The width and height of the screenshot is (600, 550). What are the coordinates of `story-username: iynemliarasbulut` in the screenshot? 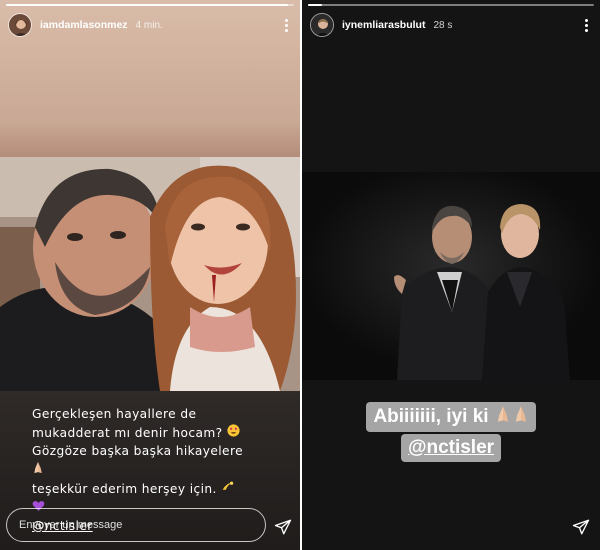 It's located at (383, 25).